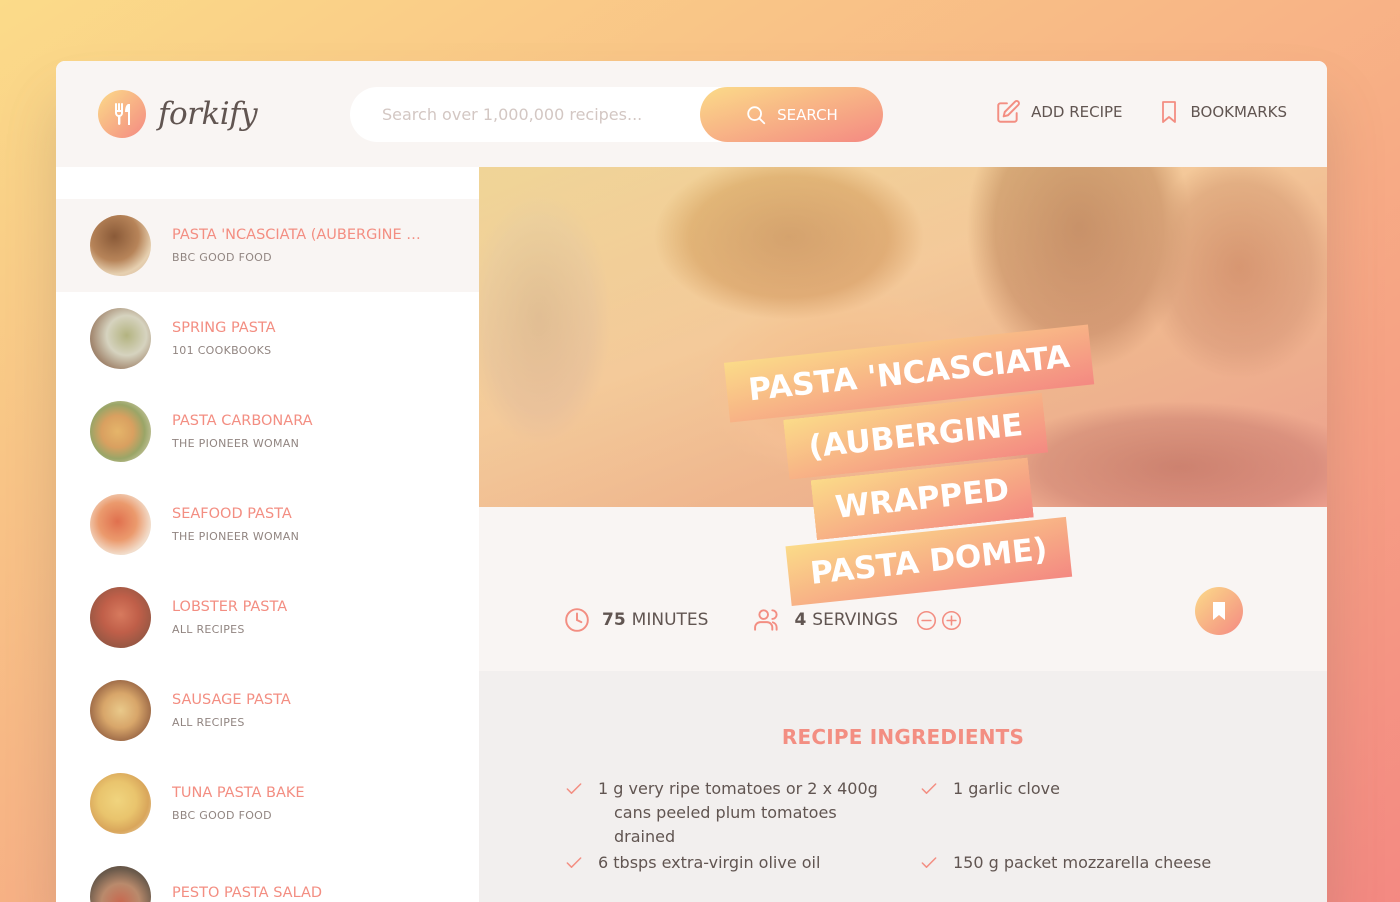 This screenshot has height=902, width=1400. I want to click on servings: 4 SERVINGS, so click(858, 620).